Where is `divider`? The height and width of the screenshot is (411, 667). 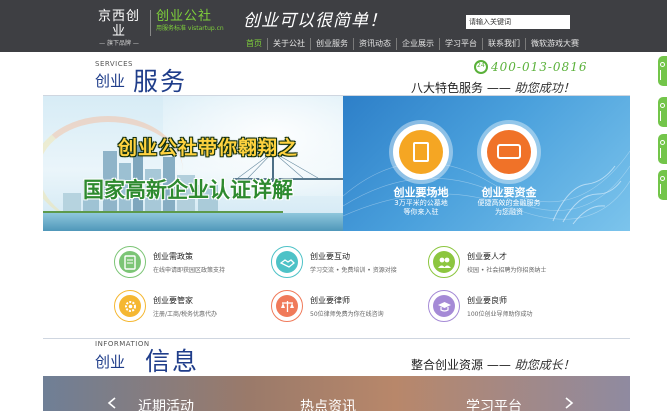 divider is located at coordinates (336, 338).